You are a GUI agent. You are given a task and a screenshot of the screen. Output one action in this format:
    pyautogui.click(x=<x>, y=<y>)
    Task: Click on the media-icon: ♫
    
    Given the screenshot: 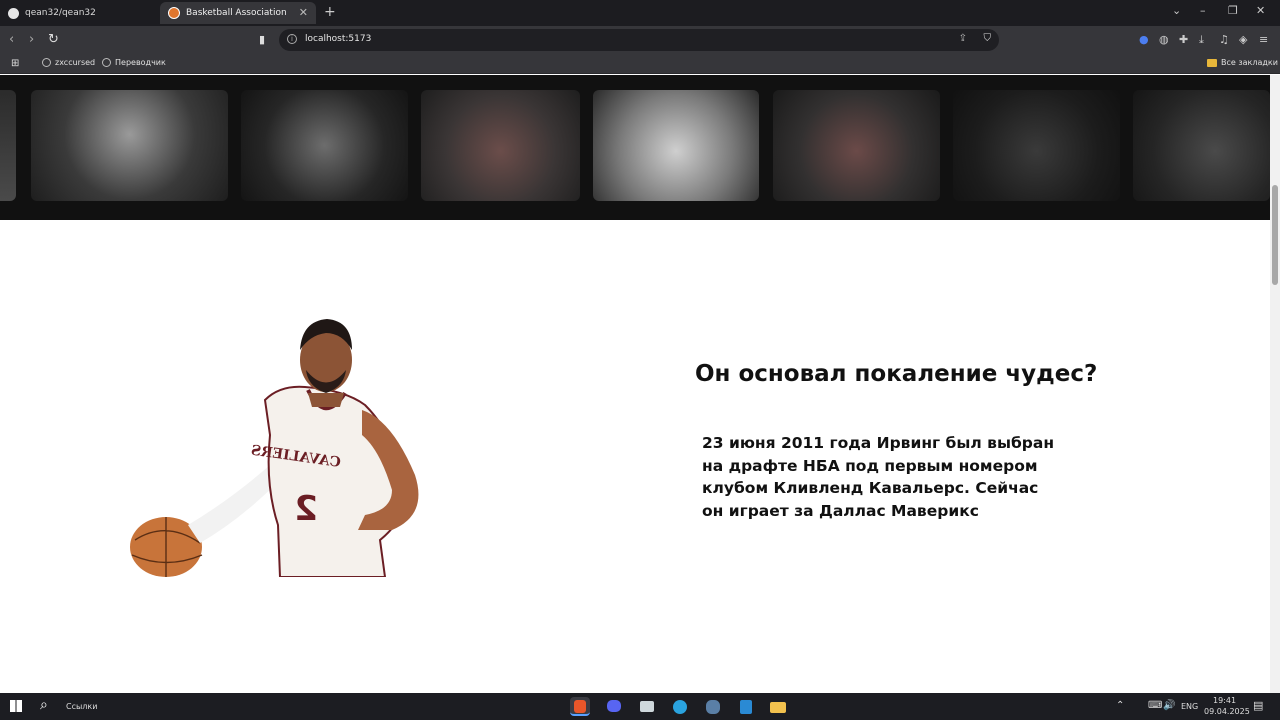 What is the action you would take?
    pyautogui.click(x=1224, y=40)
    